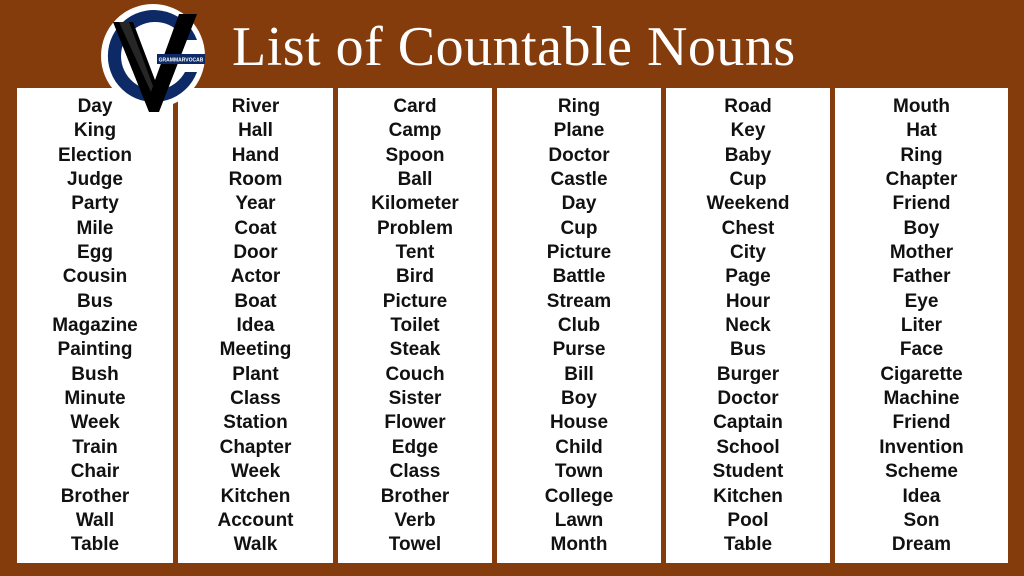  What do you see at coordinates (415, 253) in the screenshot?
I see `noun-item: Tent` at bounding box center [415, 253].